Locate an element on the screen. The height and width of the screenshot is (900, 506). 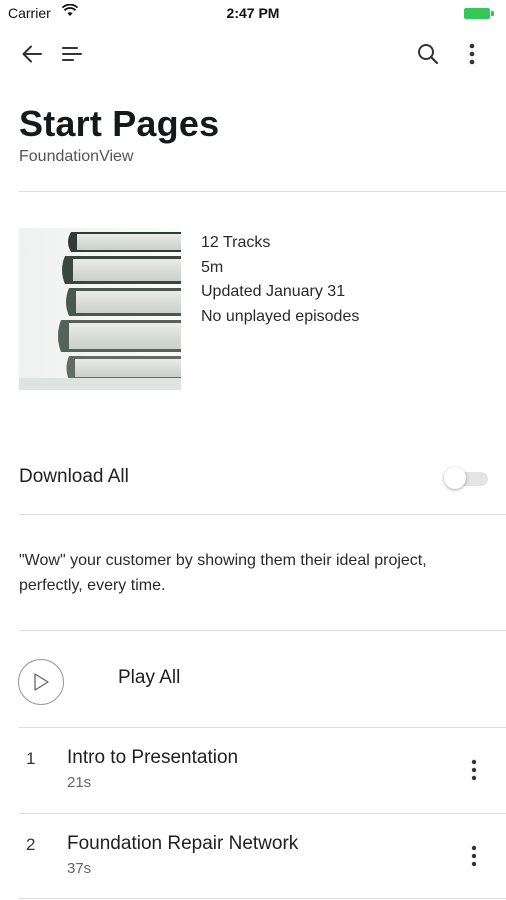
page-subtitle: FoundationView is located at coordinates (76, 156).